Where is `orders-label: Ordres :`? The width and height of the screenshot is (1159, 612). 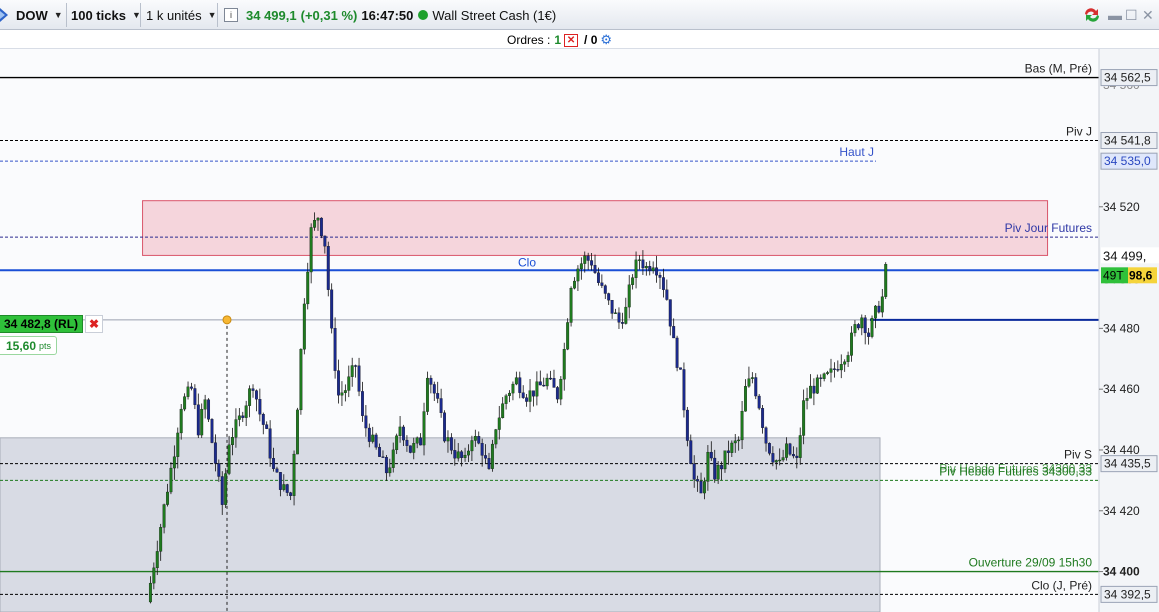 orders-label: Ordres : is located at coordinates (529, 40).